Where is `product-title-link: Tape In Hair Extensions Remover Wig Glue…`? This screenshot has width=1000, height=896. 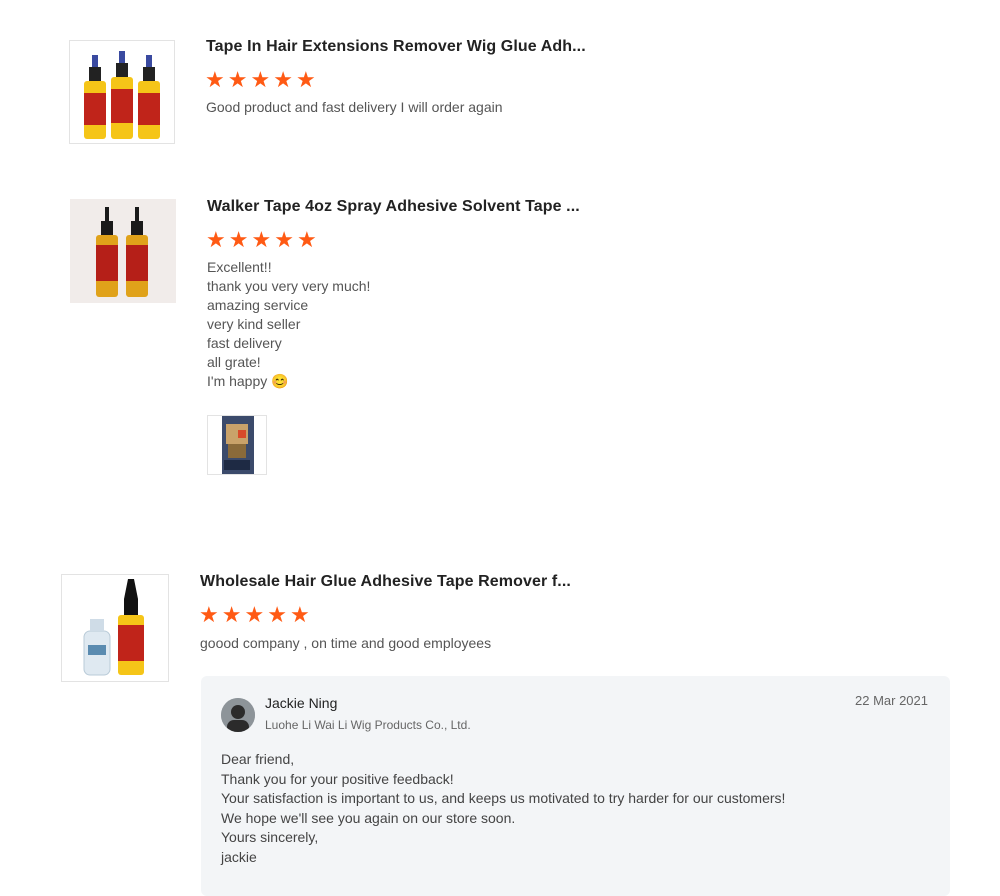
product-title-link: Tape In Hair Extensions Remover Wig Glue… is located at coordinates (396, 47).